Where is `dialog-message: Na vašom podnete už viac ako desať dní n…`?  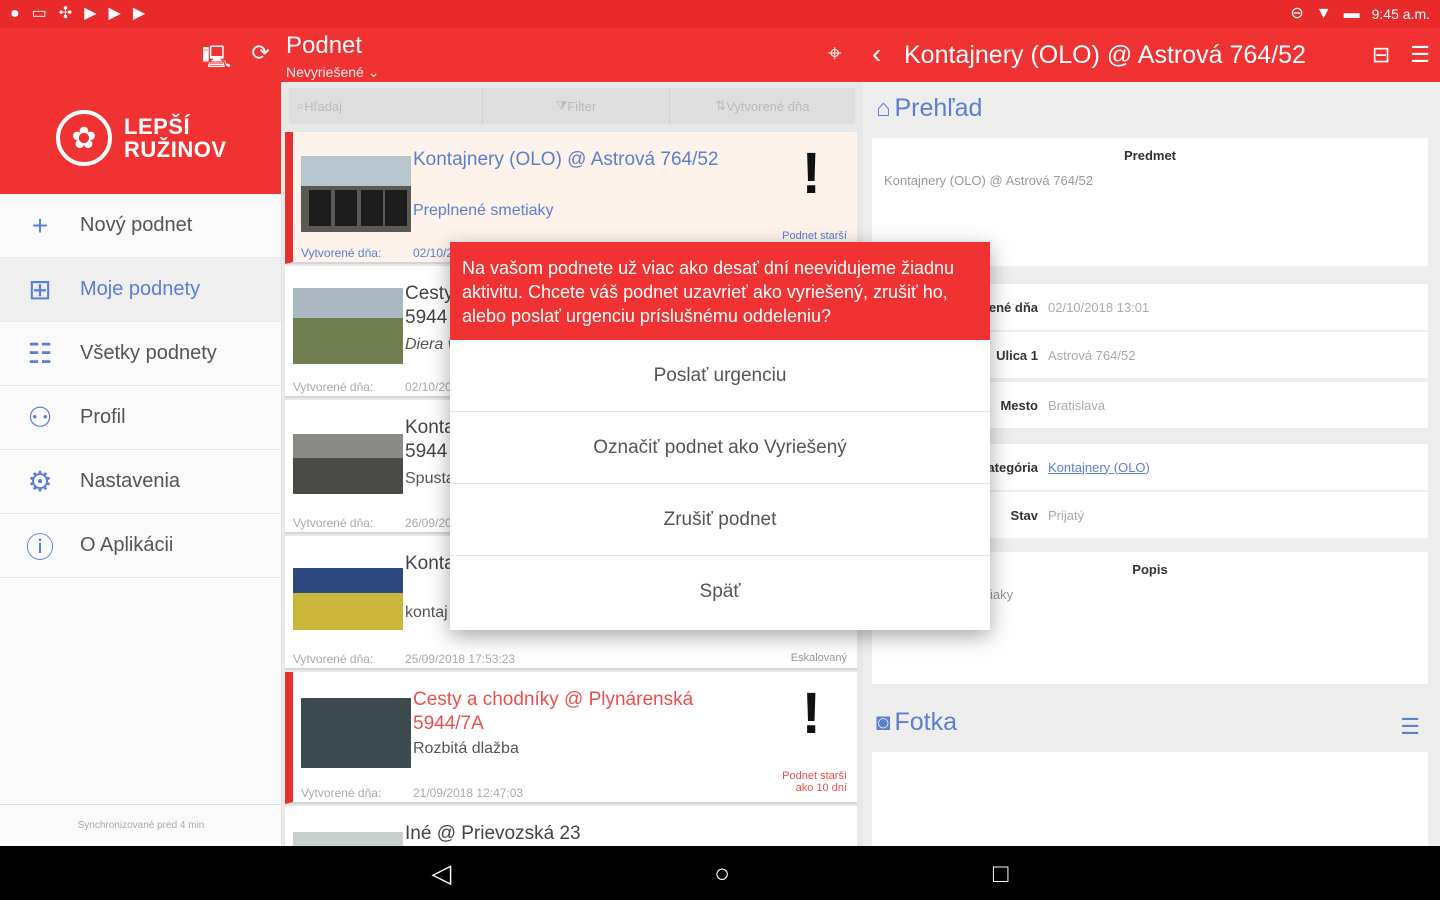 dialog-message: Na vašom podnete už viac ako desať dní n… is located at coordinates (720, 291).